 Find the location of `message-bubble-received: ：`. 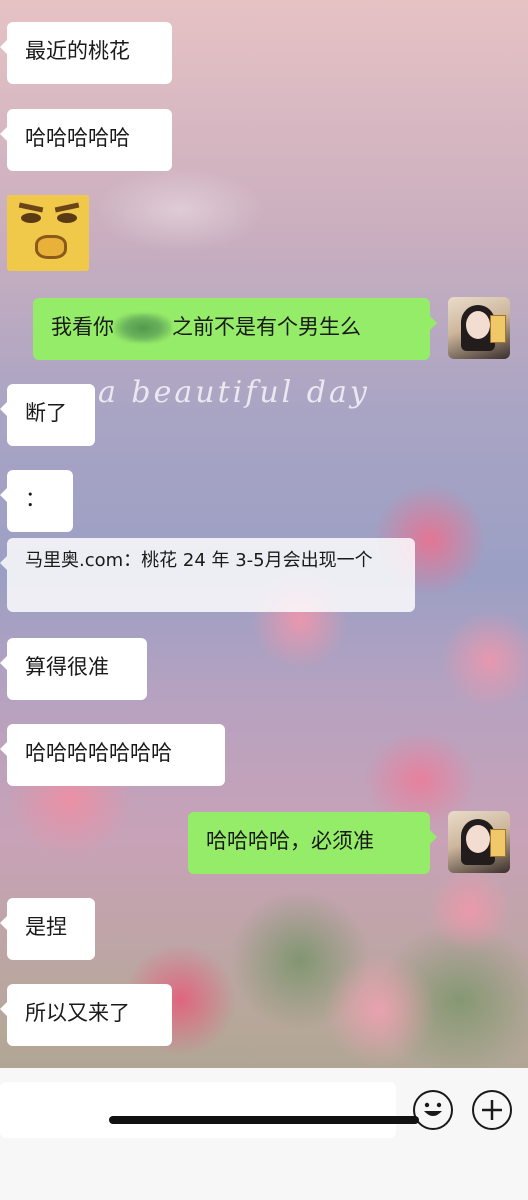

message-bubble-received: ： is located at coordinates (36, 501).